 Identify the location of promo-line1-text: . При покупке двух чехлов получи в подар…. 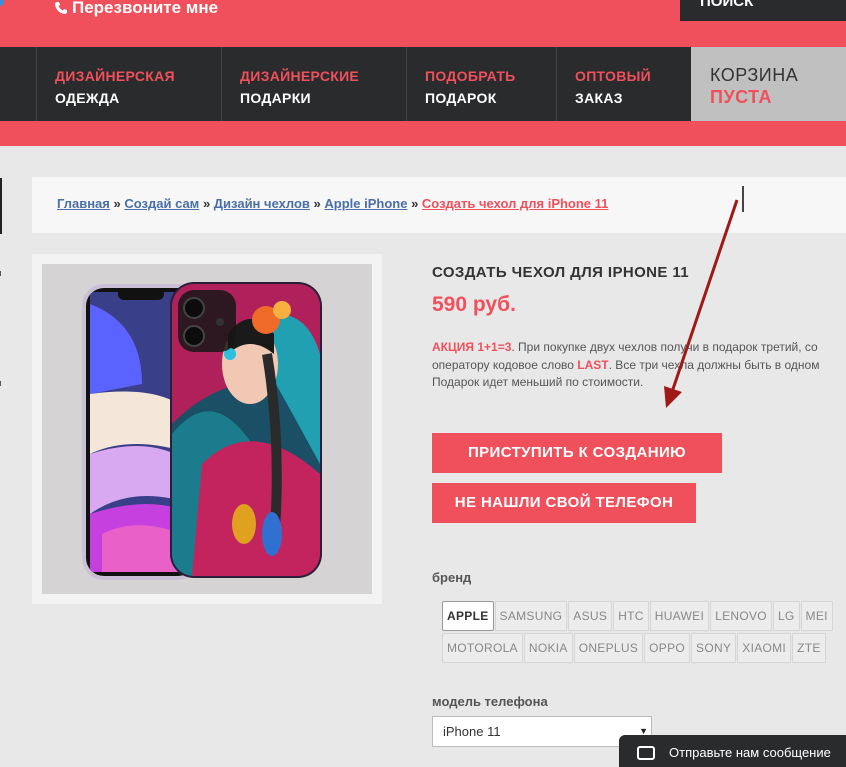
(664, 347).